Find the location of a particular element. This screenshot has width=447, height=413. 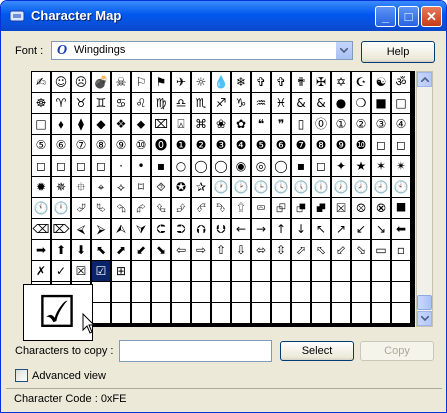

grid-cell: ⬇ is located at coordinates (81, 250).